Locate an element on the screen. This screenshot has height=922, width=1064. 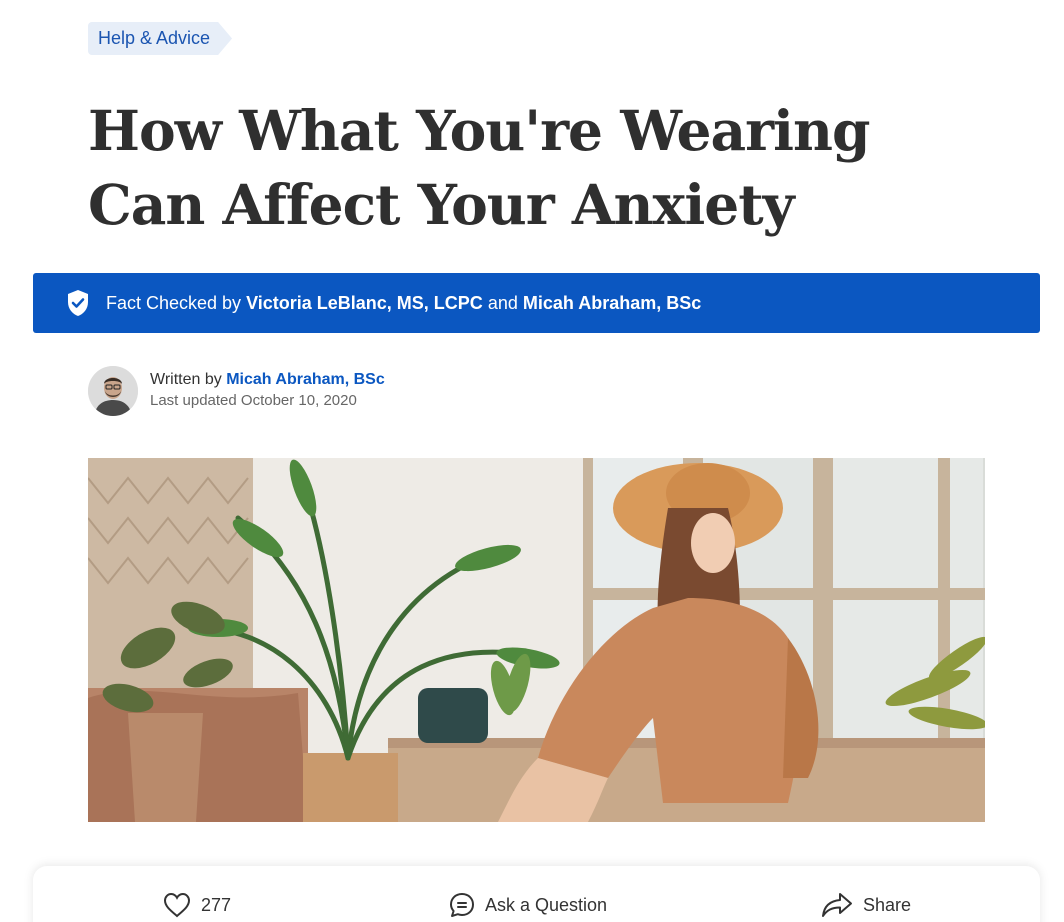
like-count: 277 is located at coordinates (216, 904).